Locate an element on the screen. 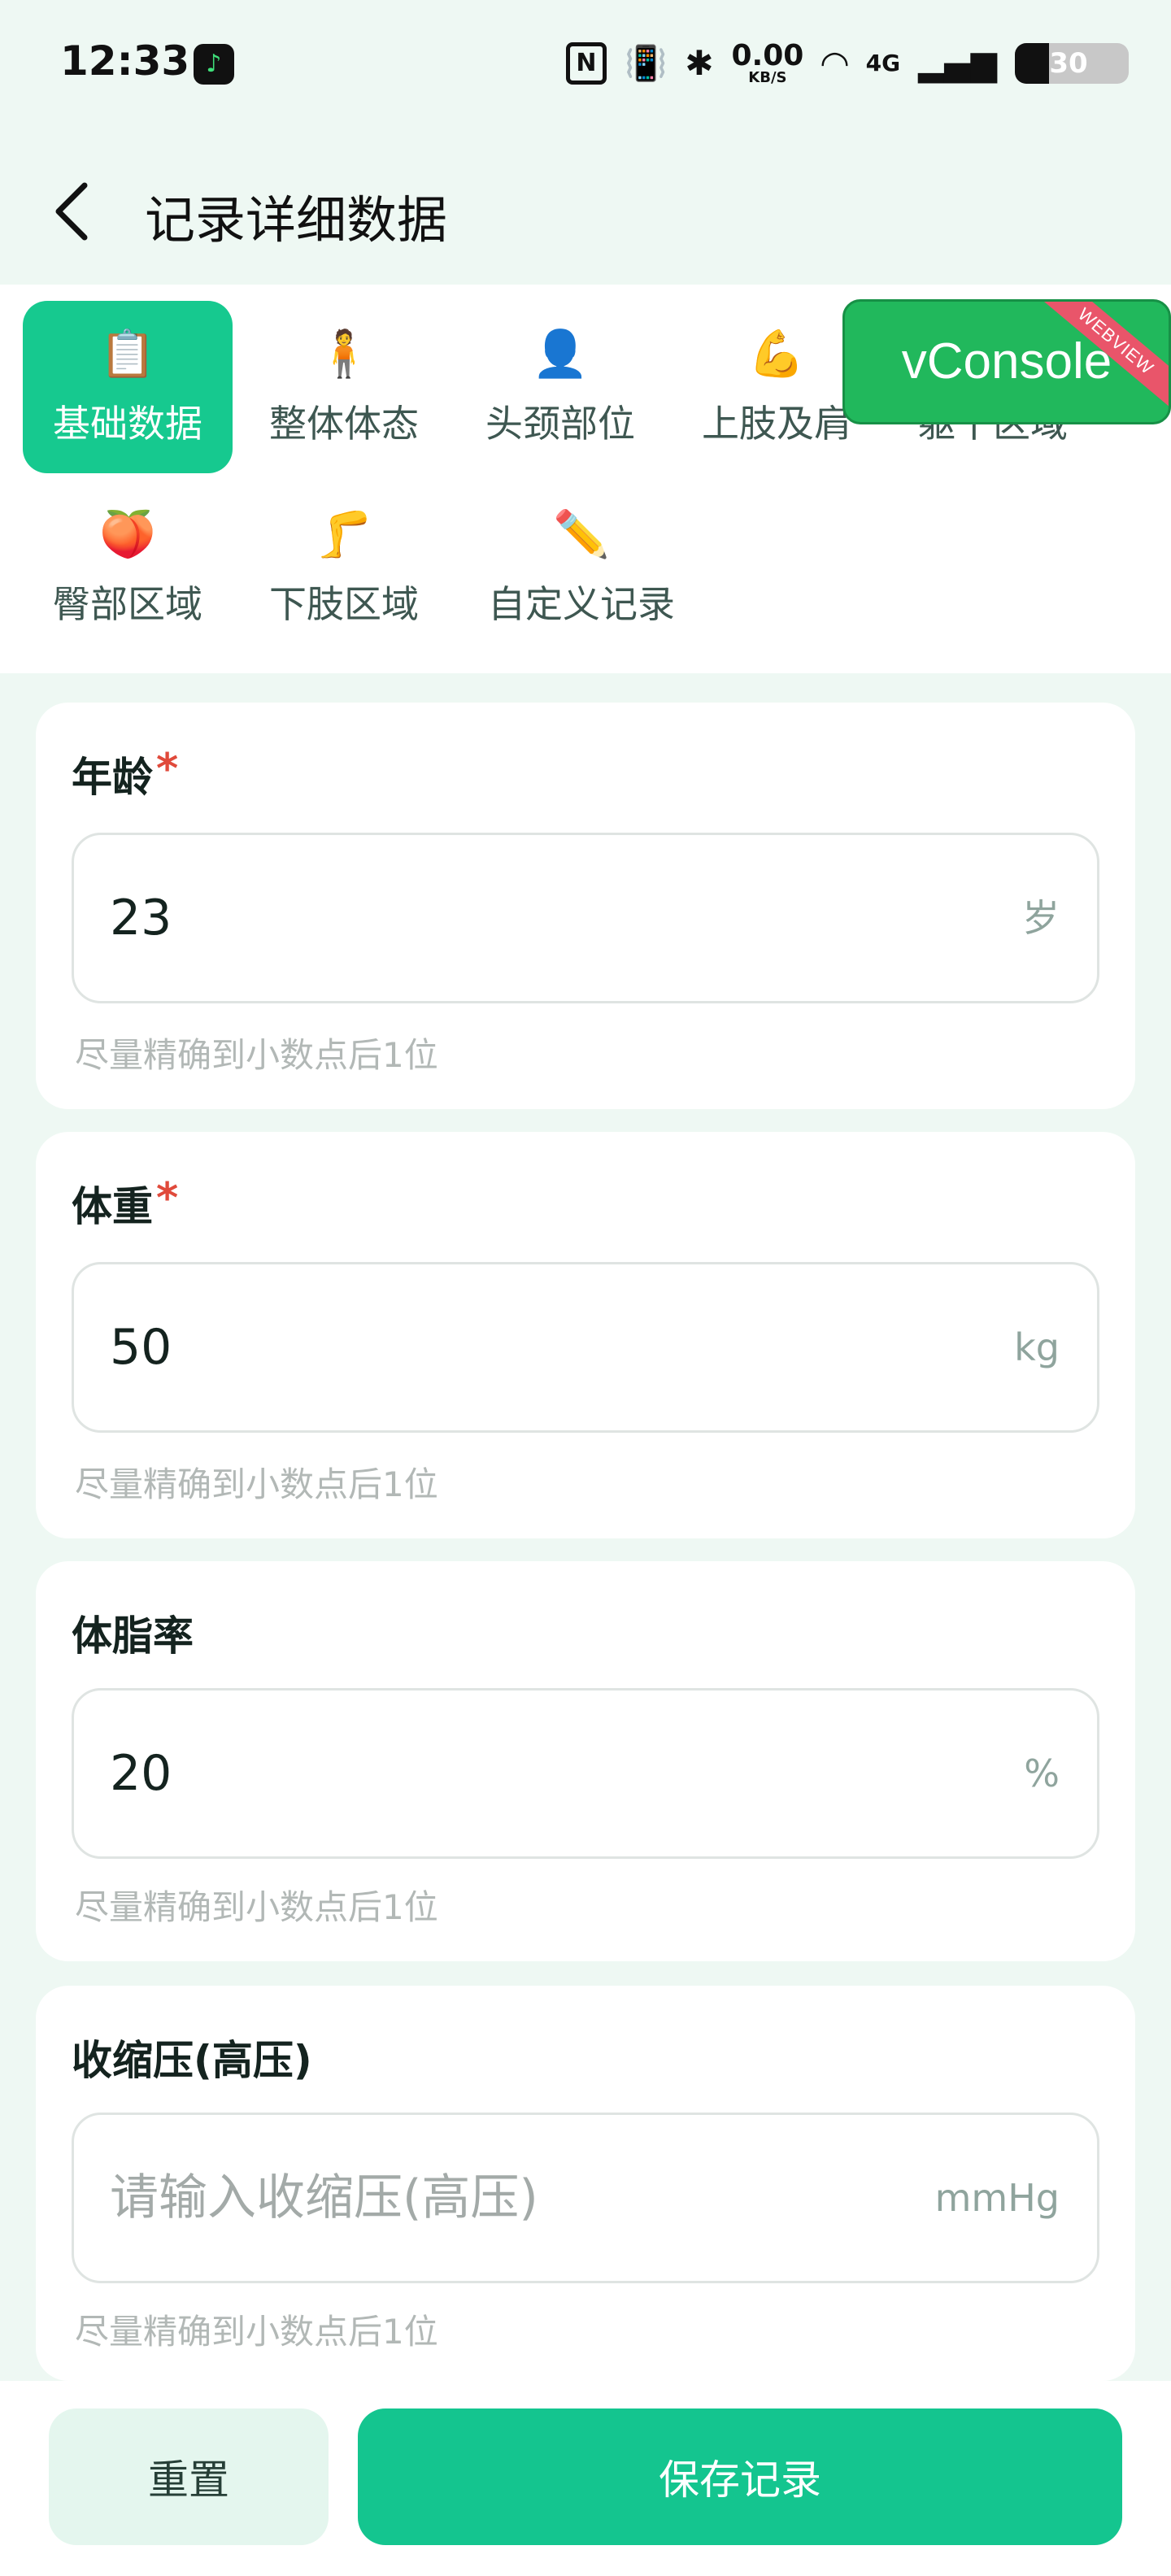  status-icons: N 📳 ✱ 0.00 KB/S ◠ 4G ▂▄▆ 30 is located at coordinates (847, 63).